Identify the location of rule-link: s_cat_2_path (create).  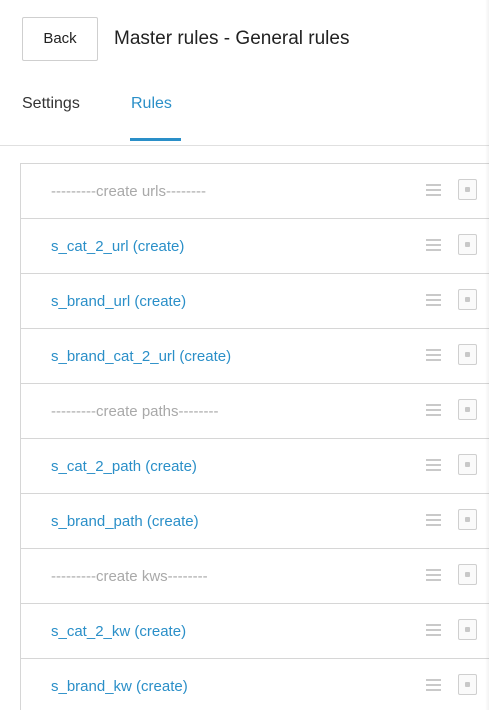
(124, 466).